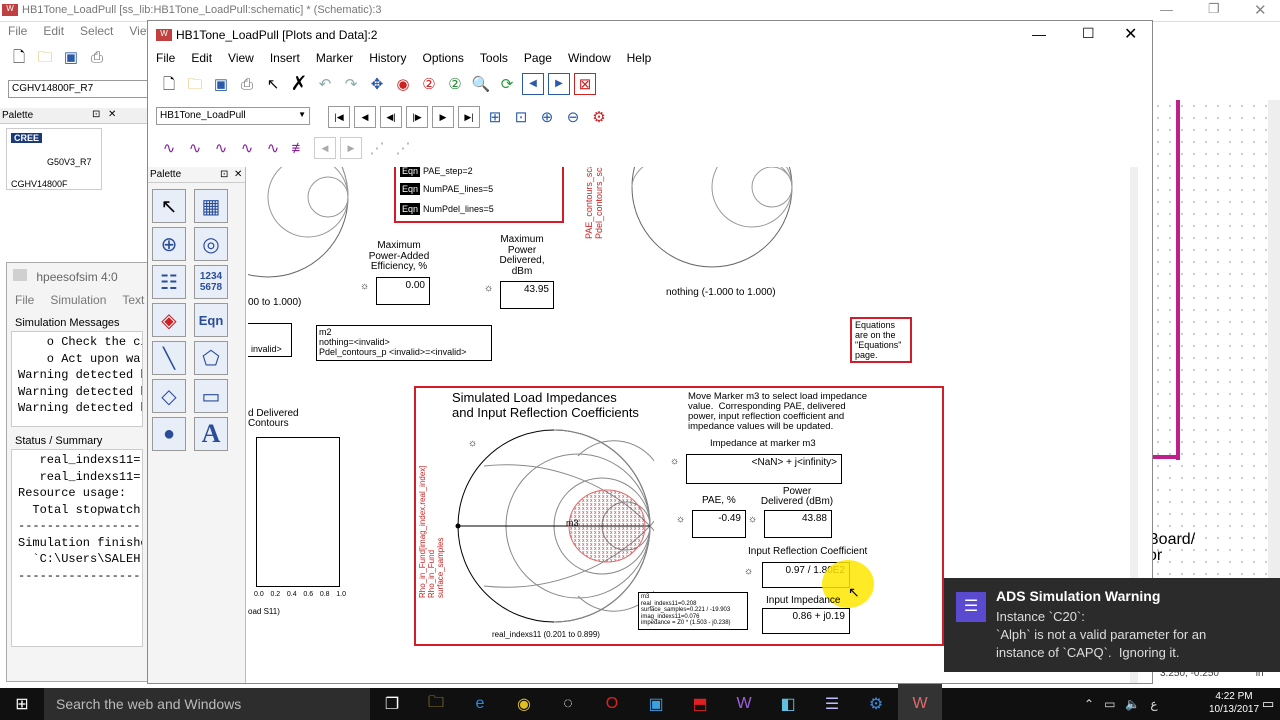 Image resolution: width=1280 pixels, height=720 pixels. Describe the element at coordinates (133, 300) in the screenshot. I see `sim-menu-text: Text` at that location.